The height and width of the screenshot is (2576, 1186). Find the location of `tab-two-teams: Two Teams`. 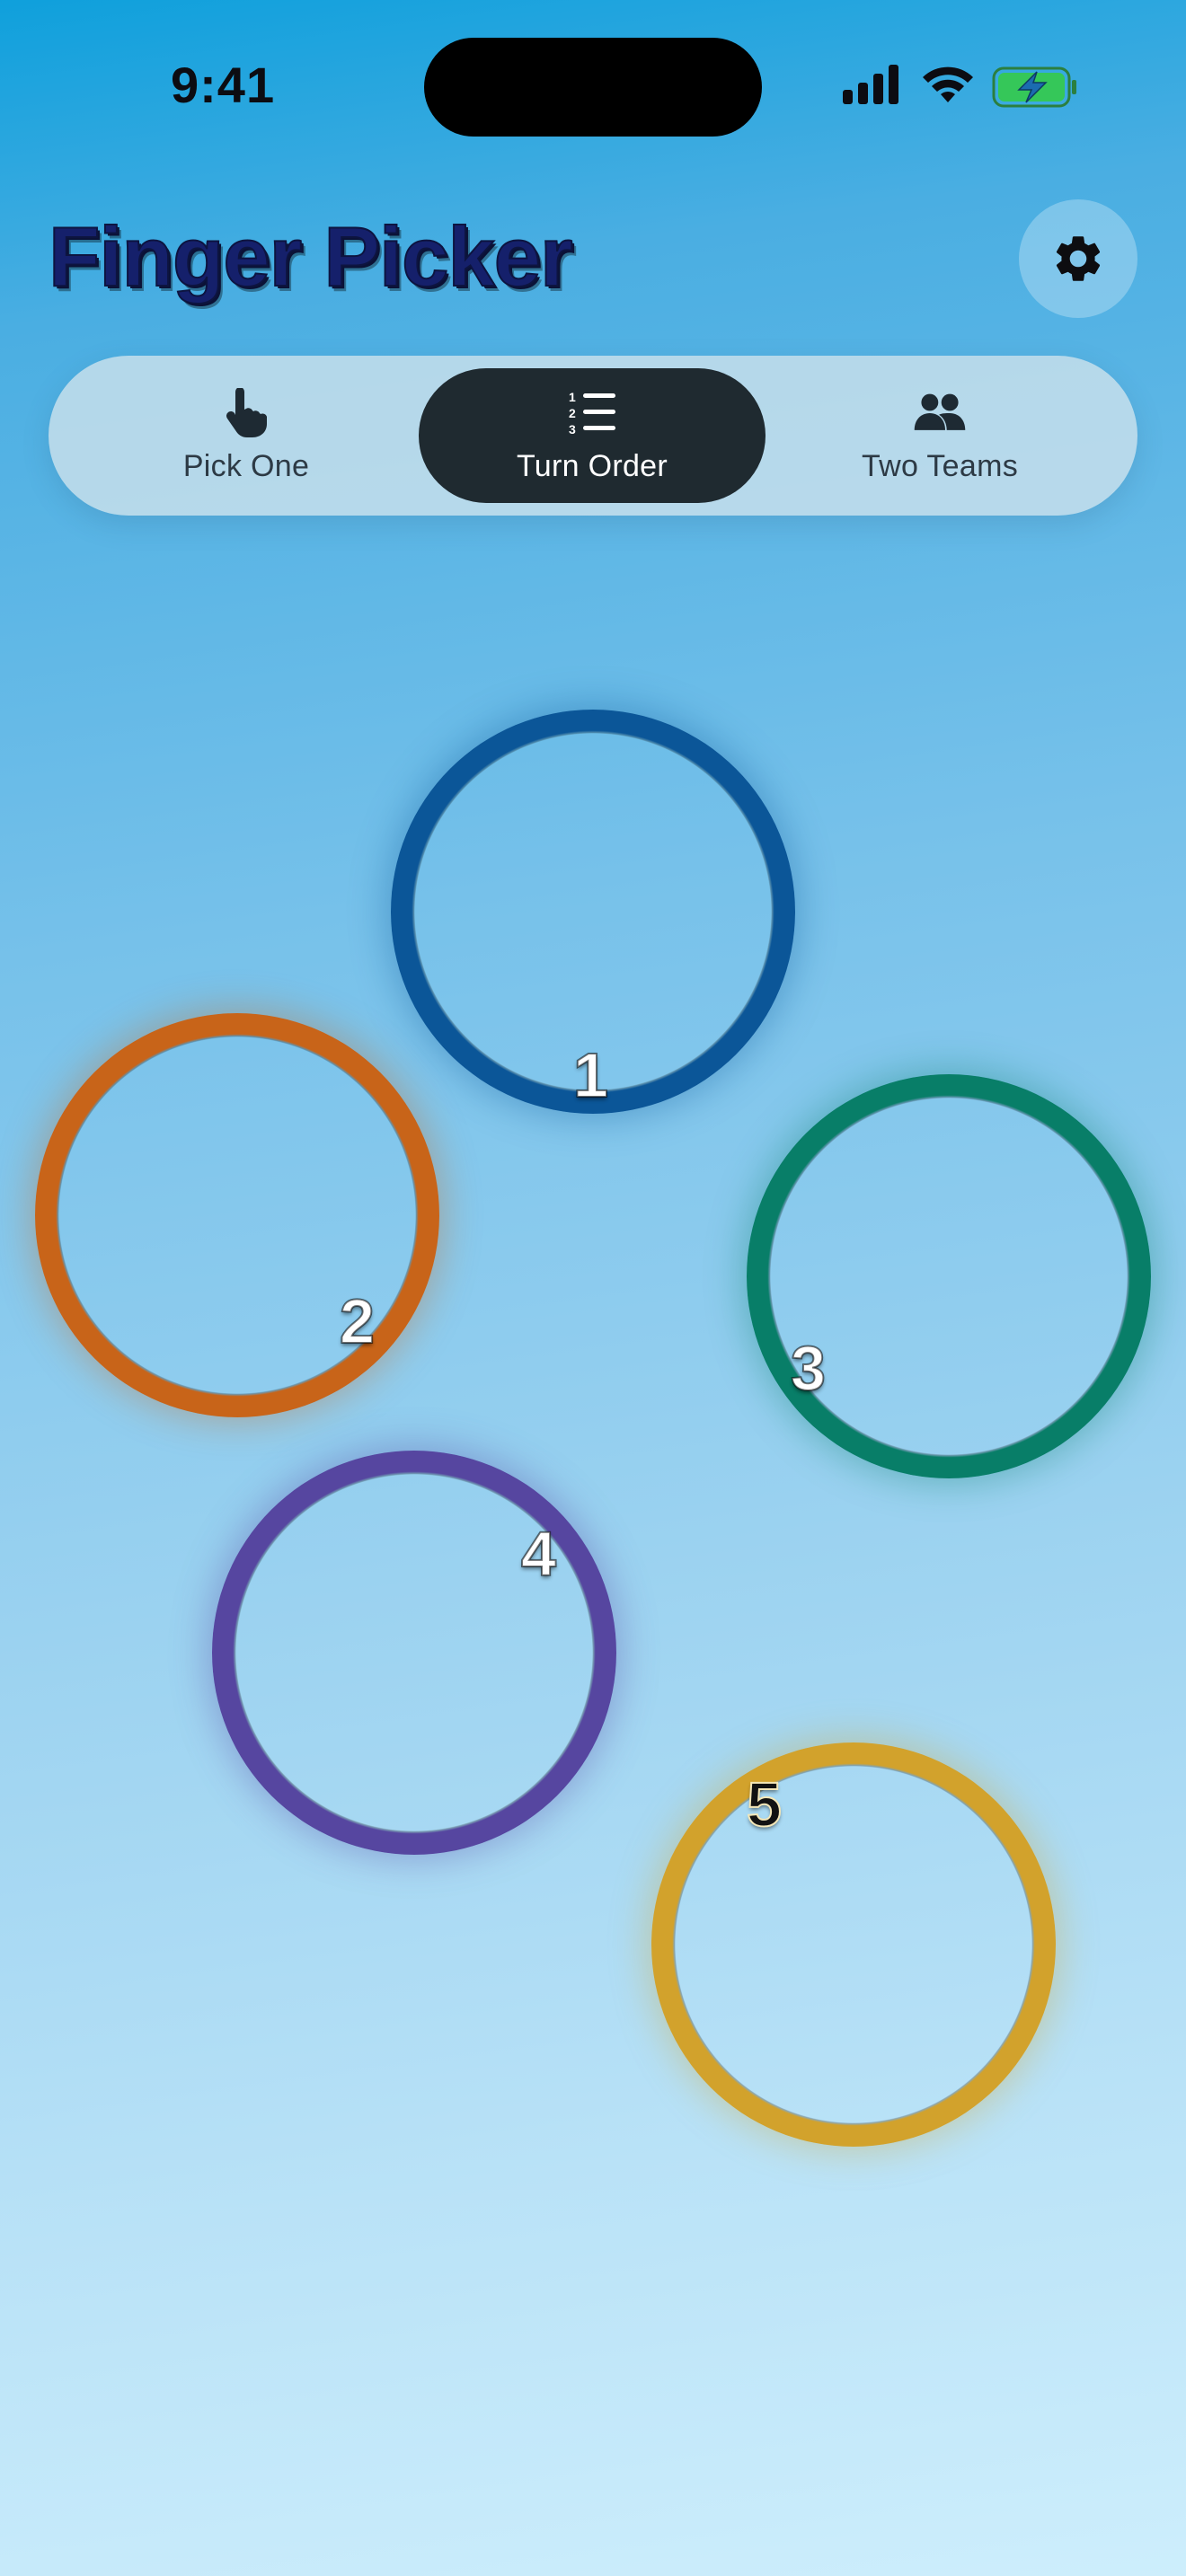

tab-two-teams: Two Teams is located at coordinates (940, 435).